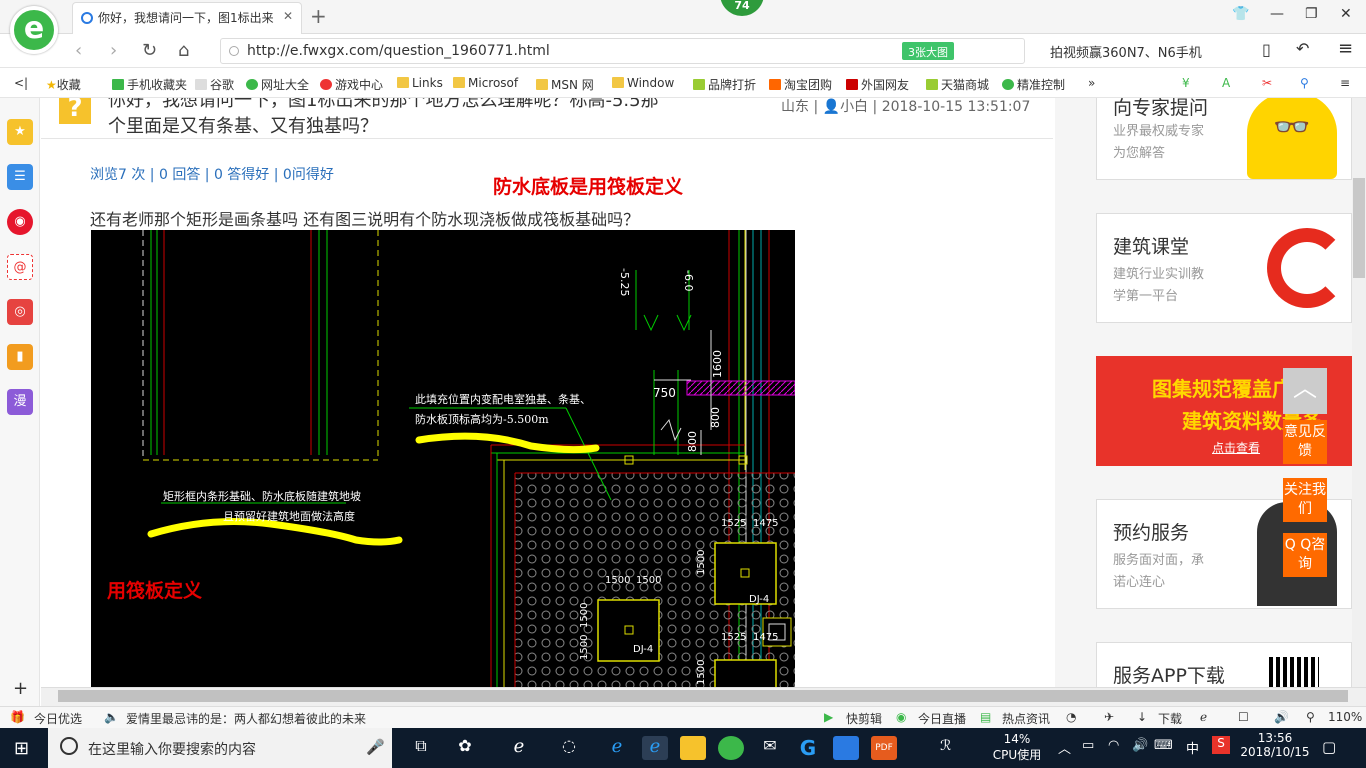 The height and width of the screenshot is (768, 1366). What do you see at coordinates (465, 748) in the screenshot?
I see `fan-app-icon: ✿` at bounding box center [465, 748].